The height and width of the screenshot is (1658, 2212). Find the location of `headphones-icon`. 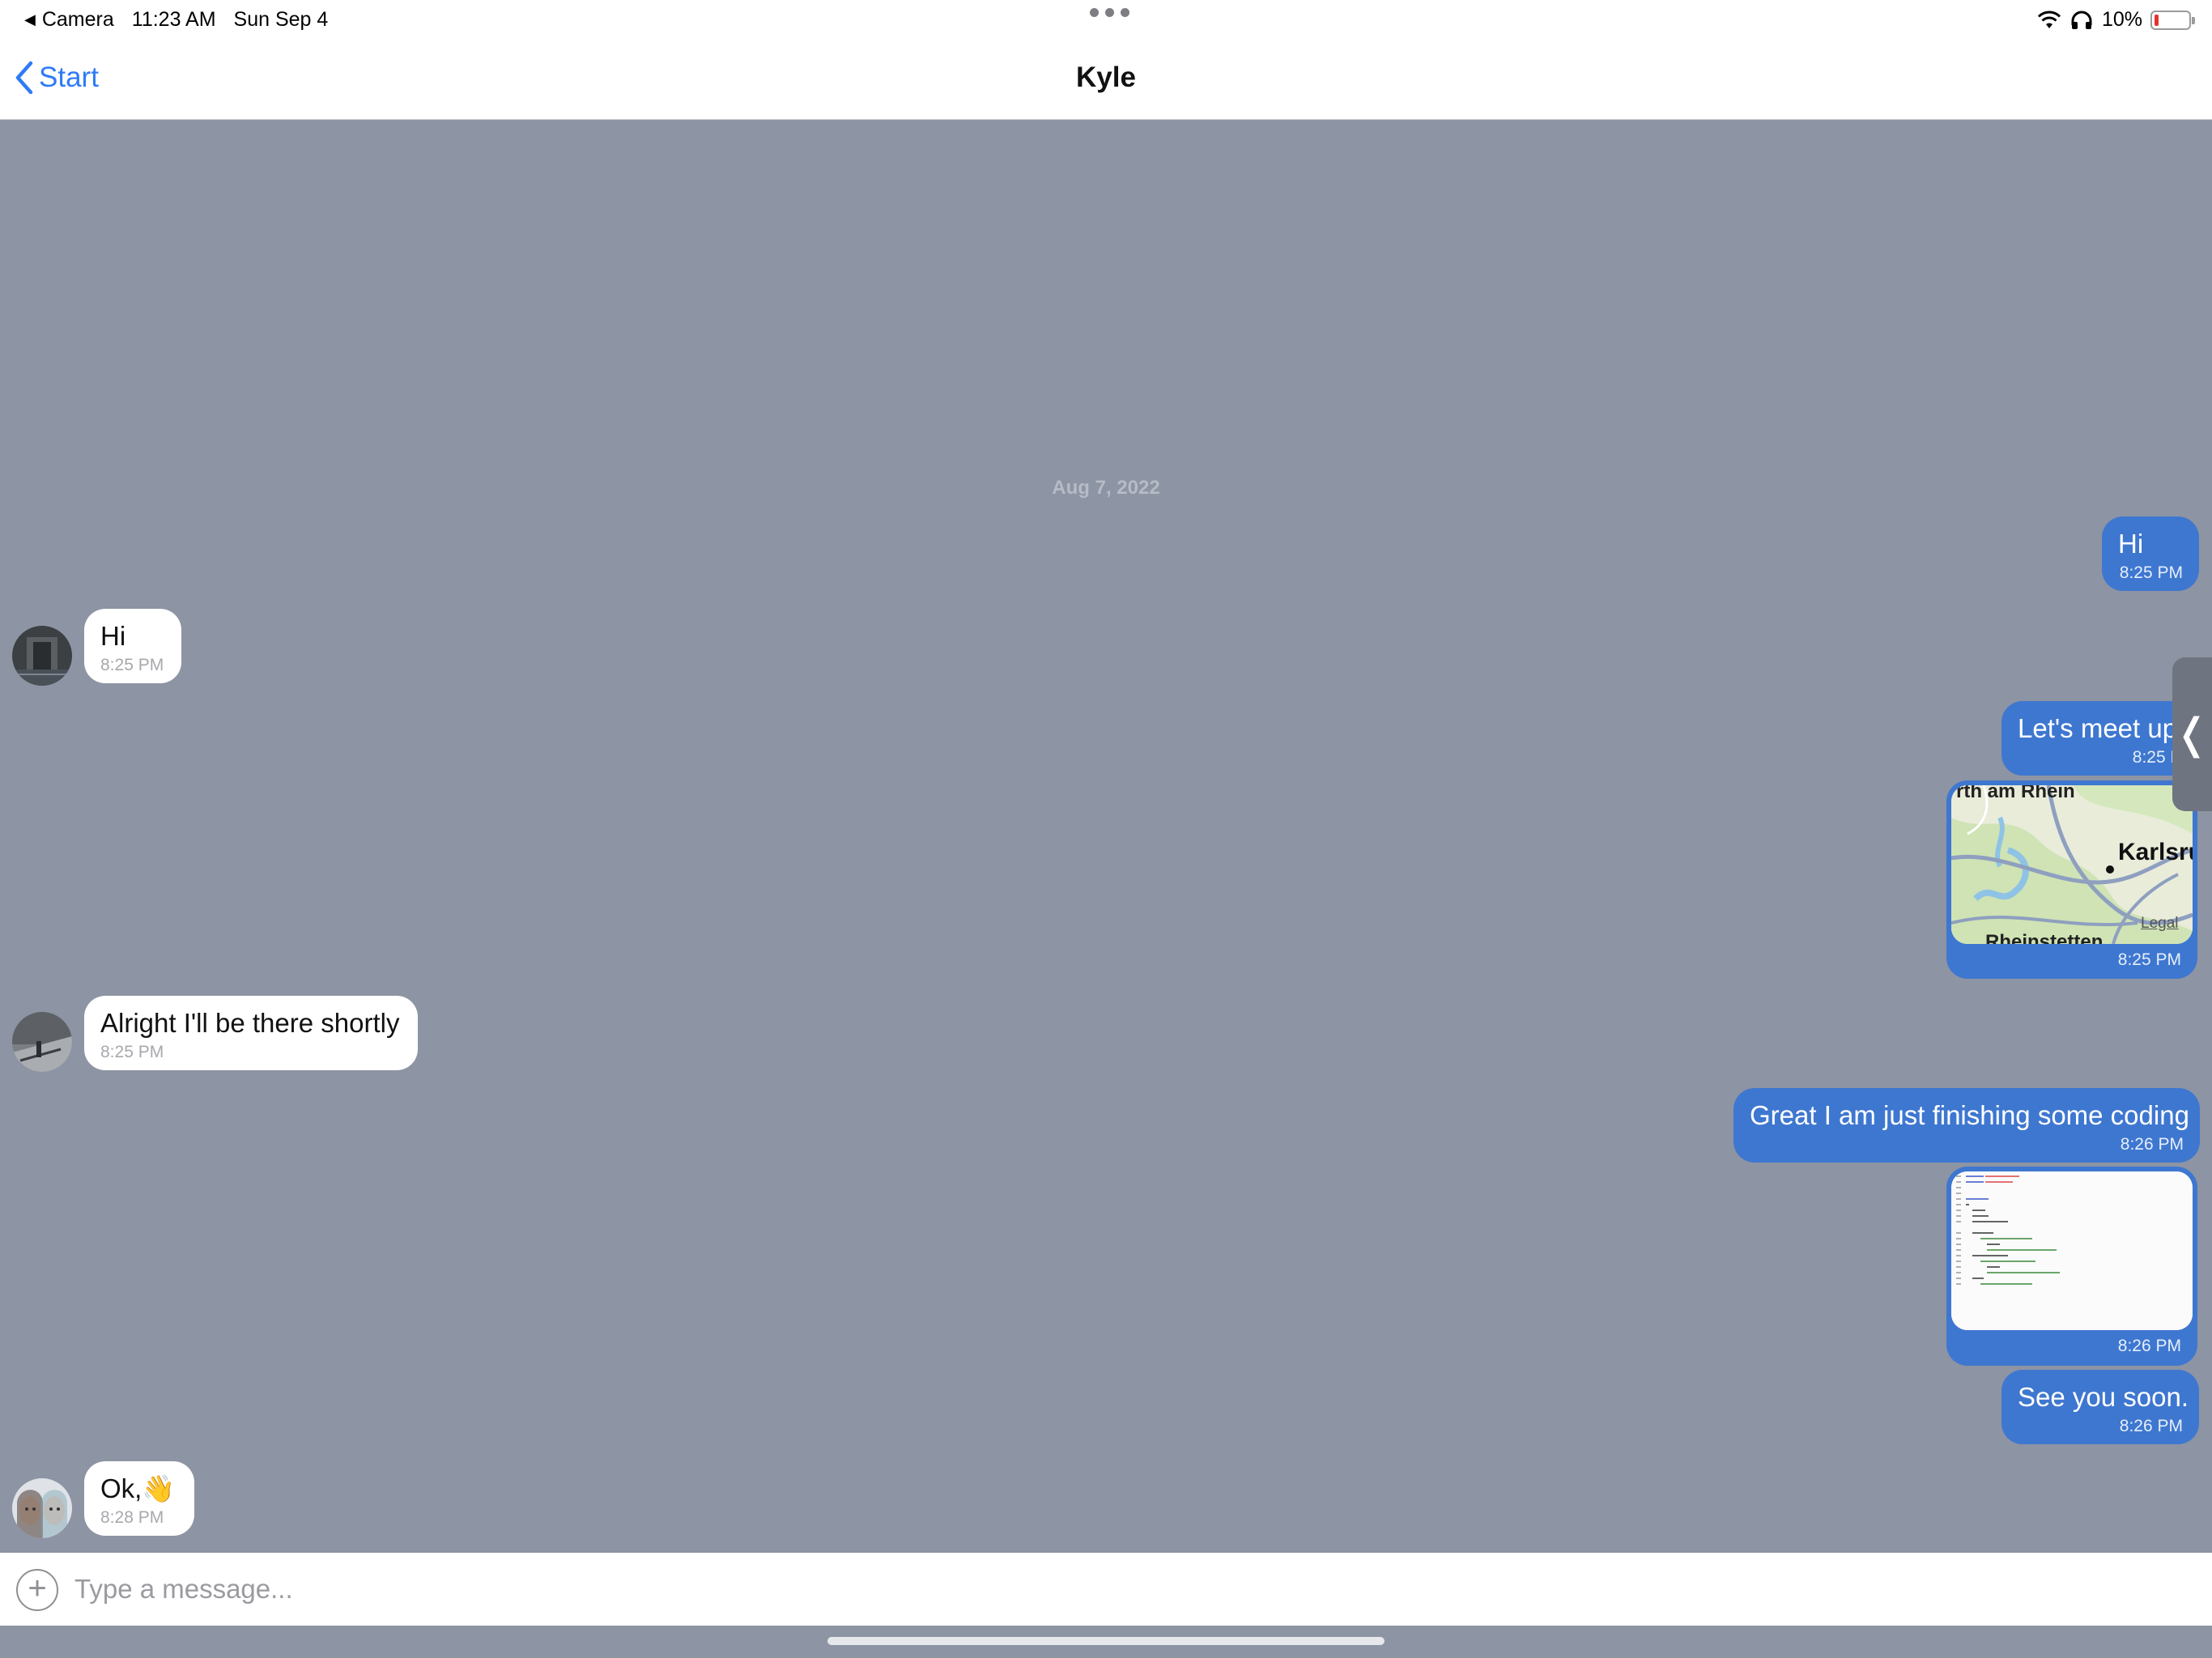

headphones-icon is located at coordinates (2082, 20).